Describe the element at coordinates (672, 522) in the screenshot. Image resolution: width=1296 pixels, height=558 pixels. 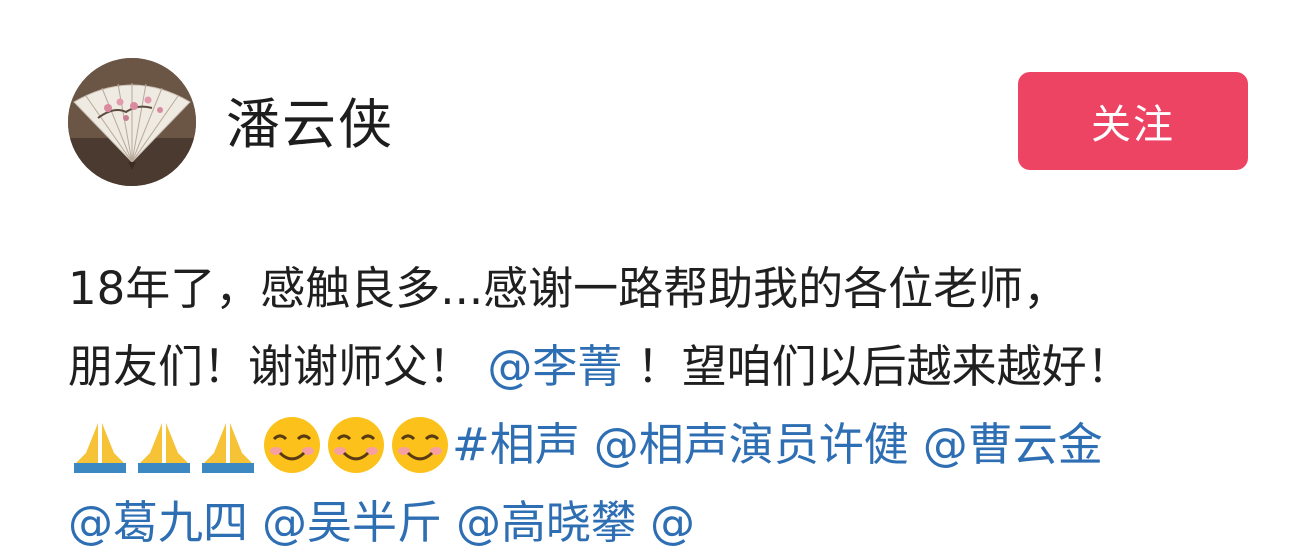
I see `mention-link: @` at that location.